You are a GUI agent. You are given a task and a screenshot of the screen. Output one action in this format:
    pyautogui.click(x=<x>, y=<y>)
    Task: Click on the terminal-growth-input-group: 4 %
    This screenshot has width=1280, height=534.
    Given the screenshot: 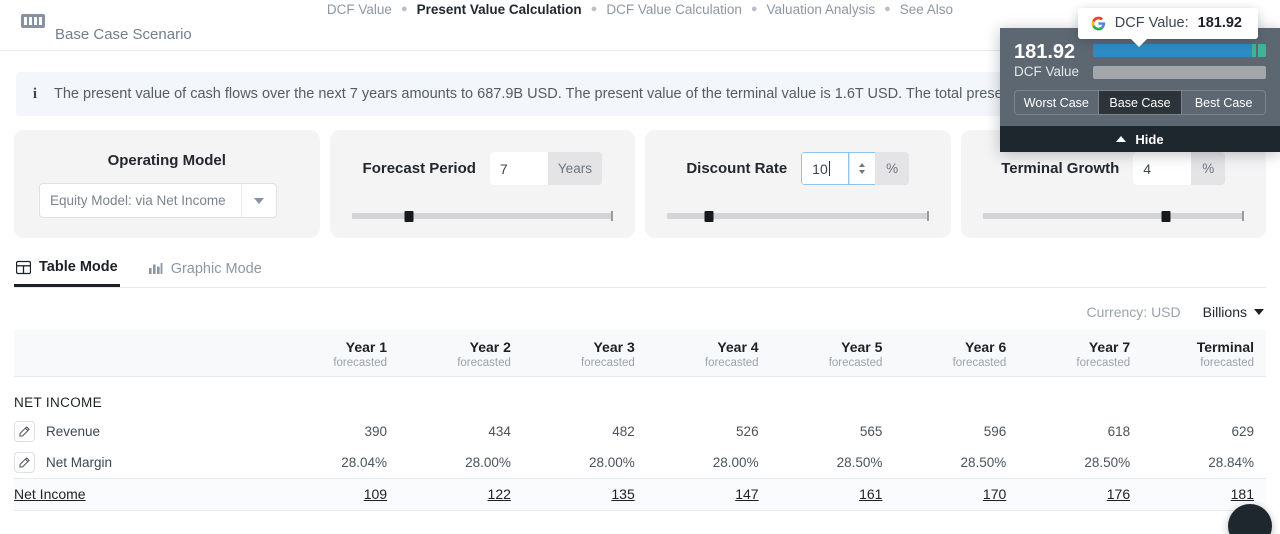 What is the action you would take?
    pyautogui.click(x=1179, y=168)
    